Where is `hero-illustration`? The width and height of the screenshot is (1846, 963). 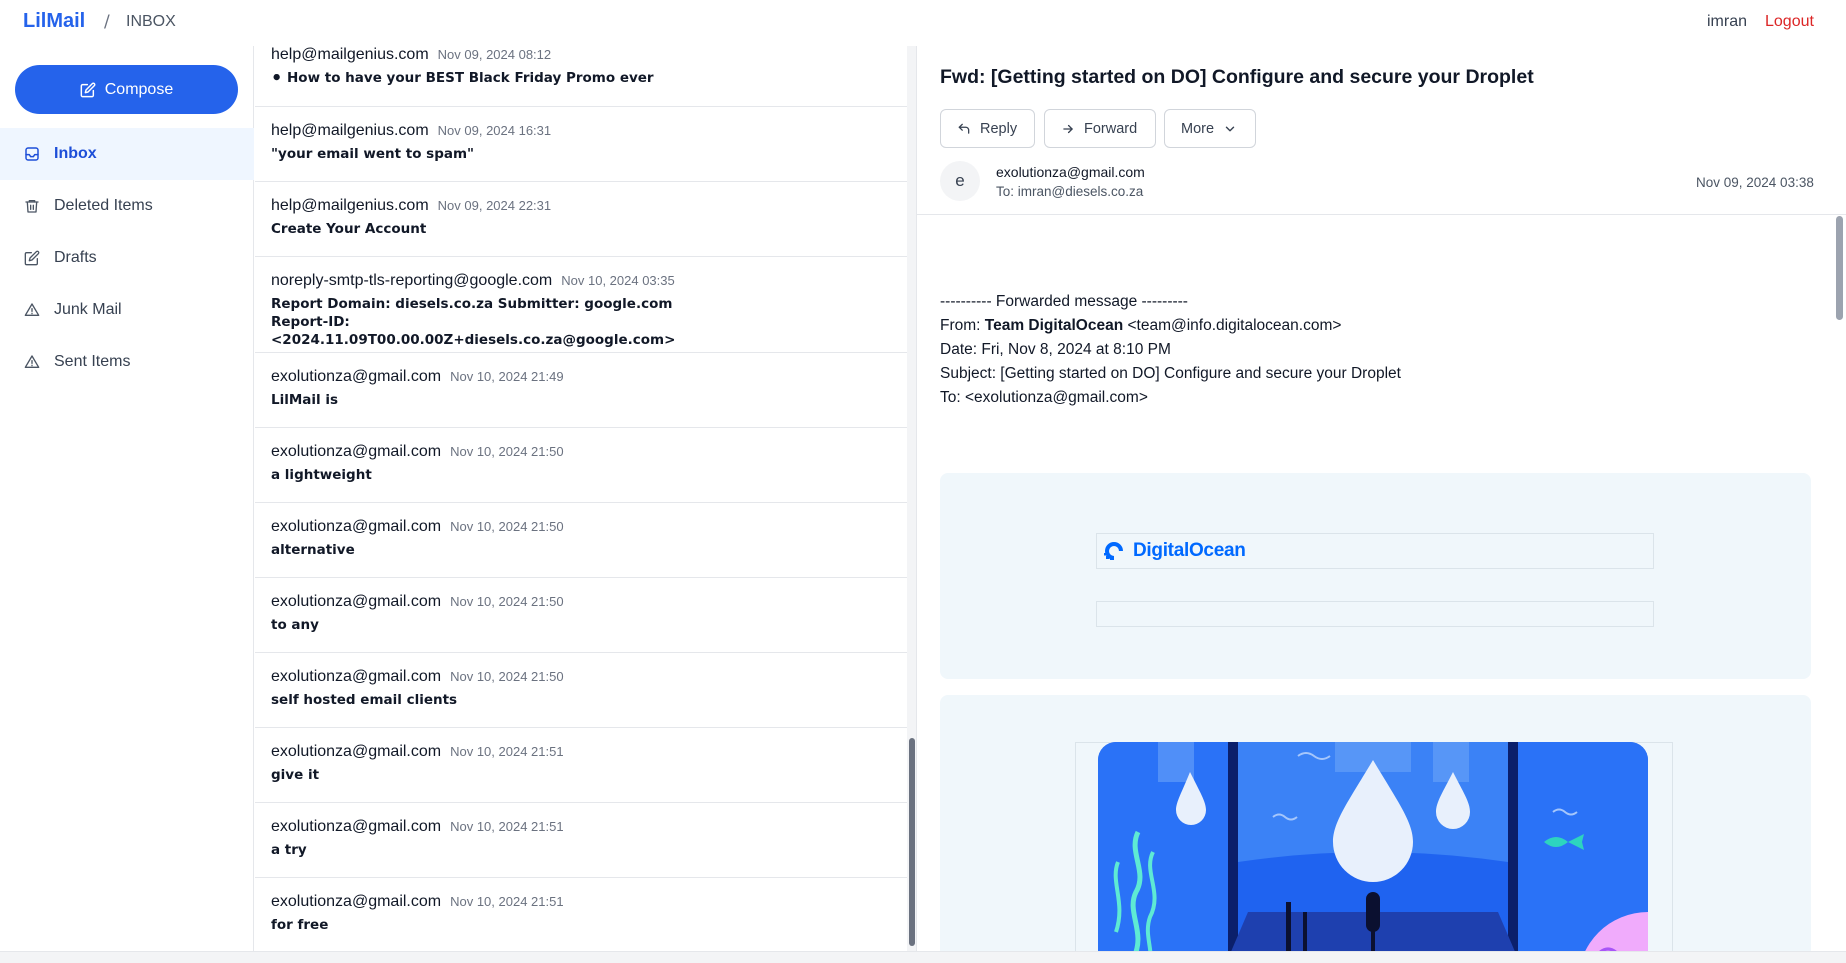 hero-illustration is located at coordinates (1373, 846).